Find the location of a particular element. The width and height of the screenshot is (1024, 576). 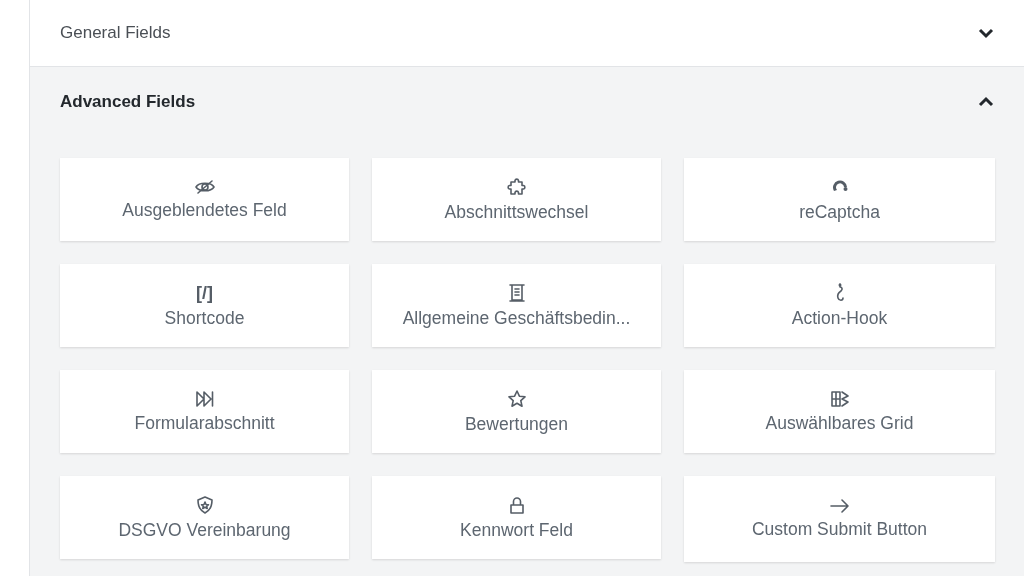

chevron-up-icon is located at coordinates (986, 102).